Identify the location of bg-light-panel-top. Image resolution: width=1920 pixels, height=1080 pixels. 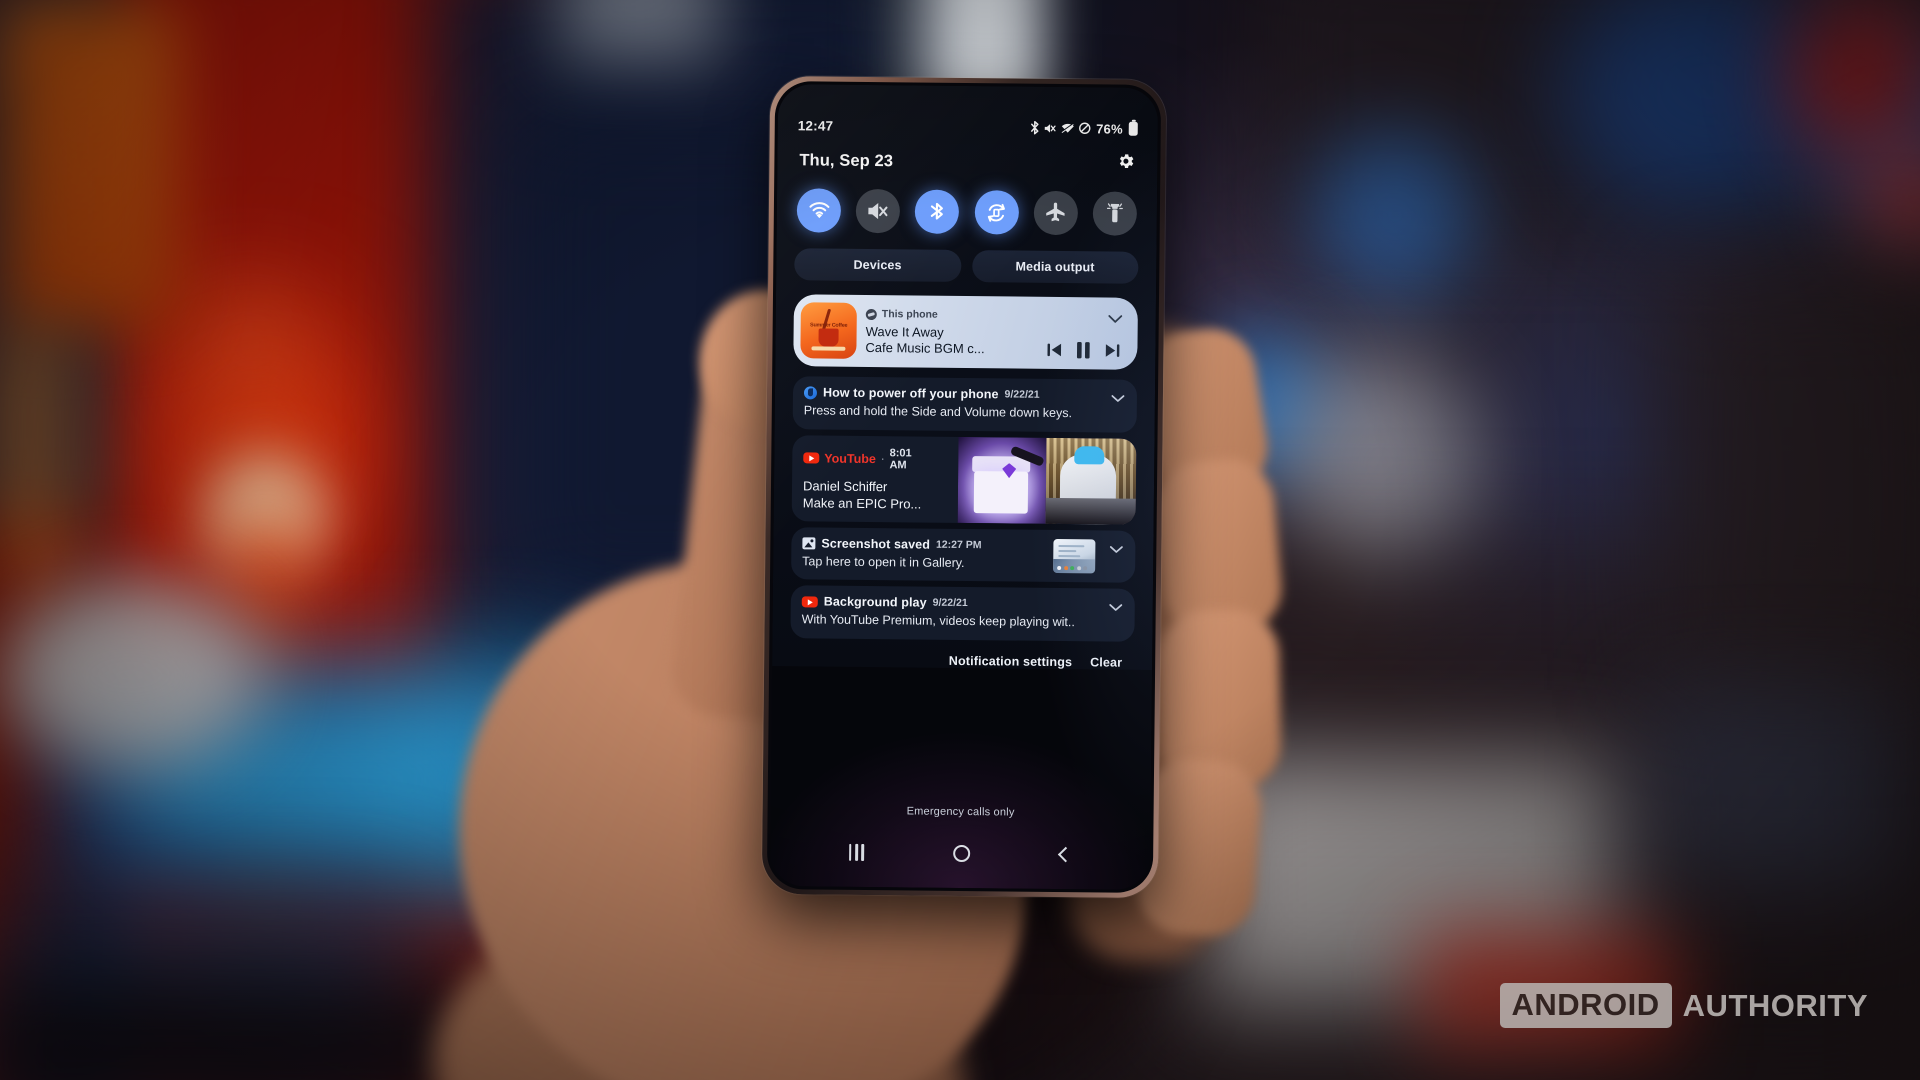
(640, 30).